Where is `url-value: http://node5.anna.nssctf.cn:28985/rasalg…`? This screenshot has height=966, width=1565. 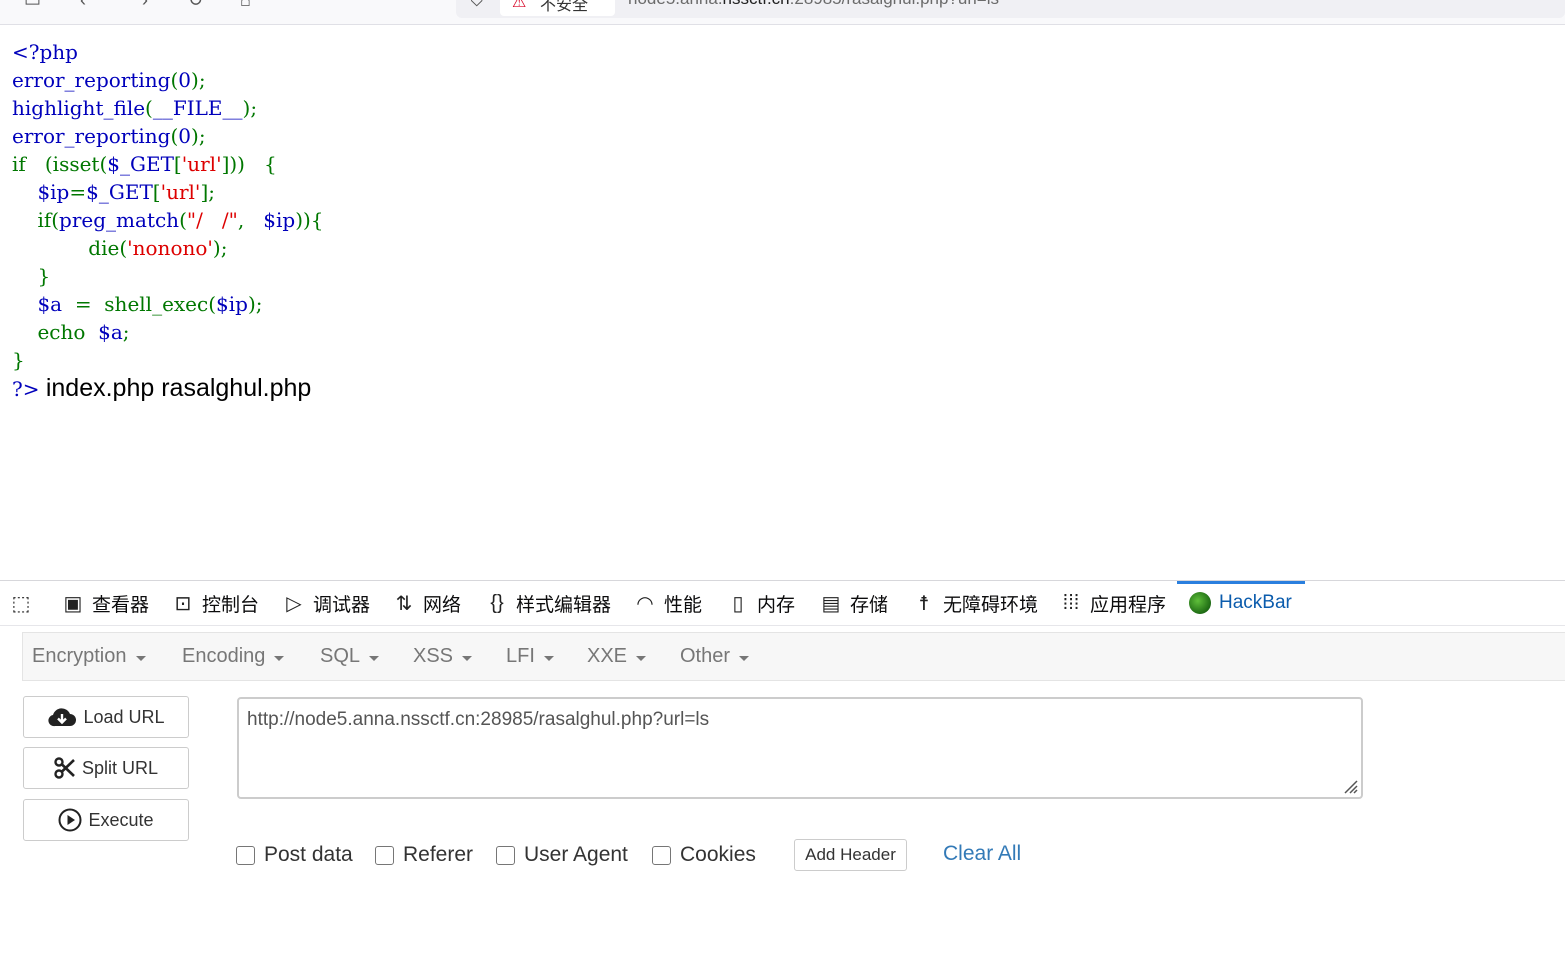
url-value: http://node5.anna.nssctf.cn:28985/rasalg… is located at coordinates (478, 719).